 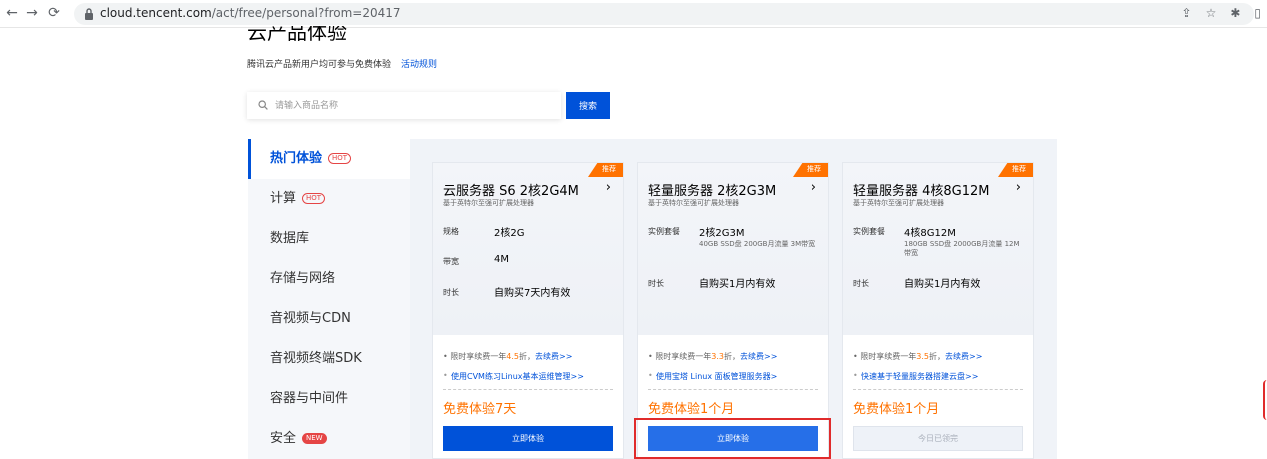 What do you see at coordinates (757, 244) in the screenshot?
I see `spec-detail: 40GB SSD盘 200GB月流量 3M带宽` at bounding box center [757, 244].